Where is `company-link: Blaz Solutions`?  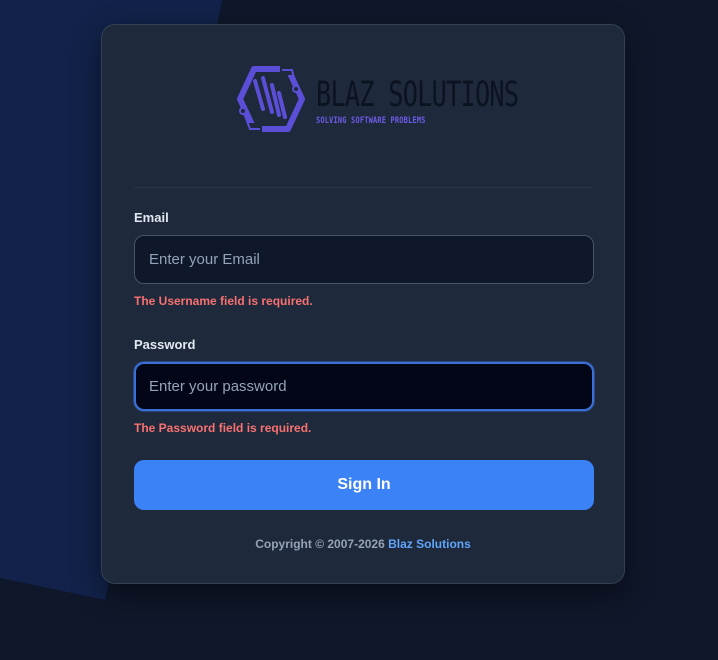 company-link: Blaz Solutions is located at coordinates (429, 544).